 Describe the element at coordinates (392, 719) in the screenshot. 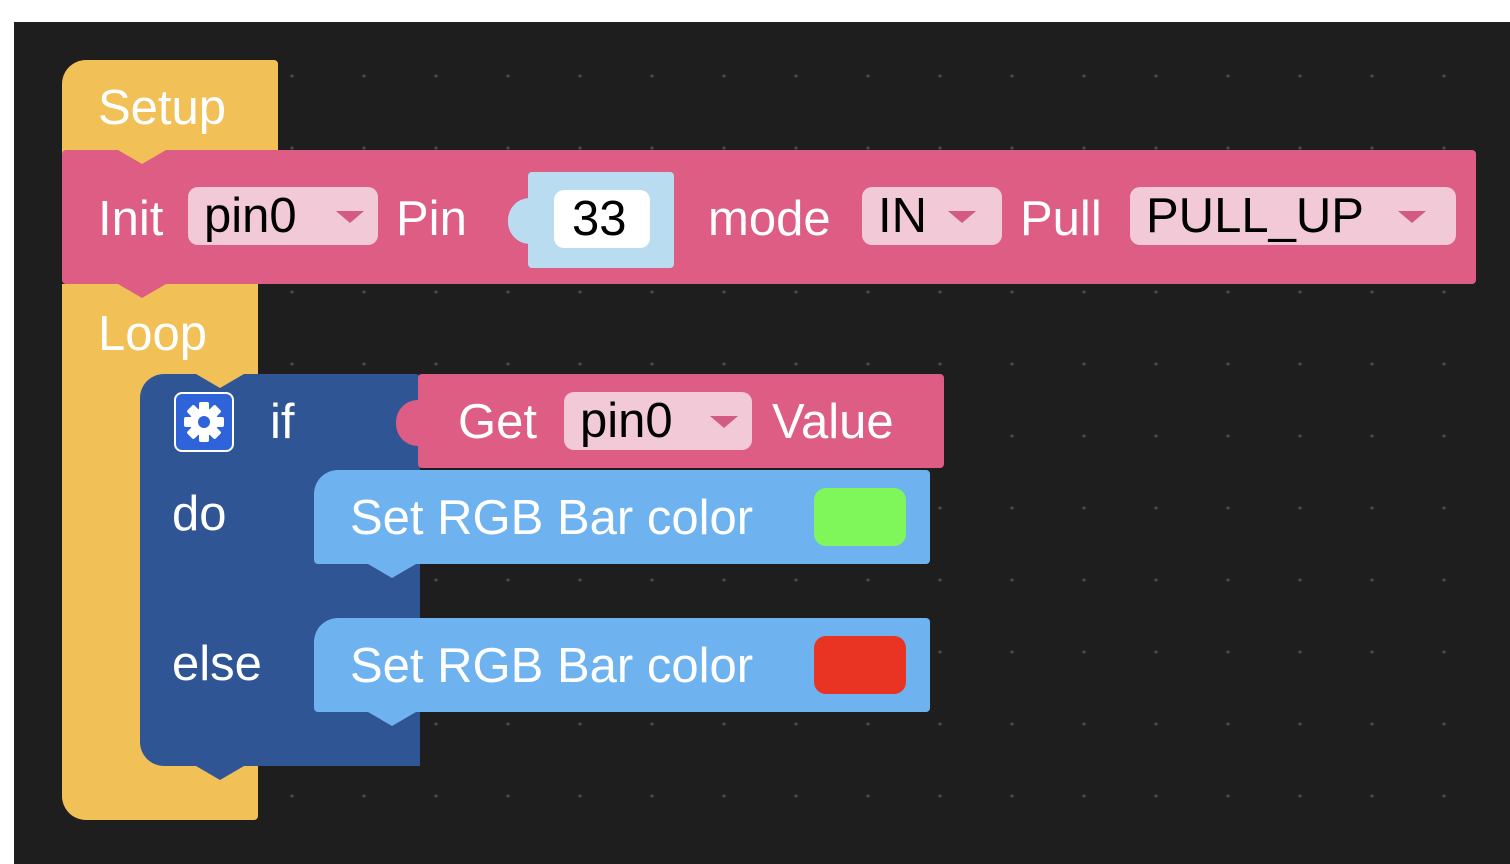

I see `set-rgb-else-connector` at that location.